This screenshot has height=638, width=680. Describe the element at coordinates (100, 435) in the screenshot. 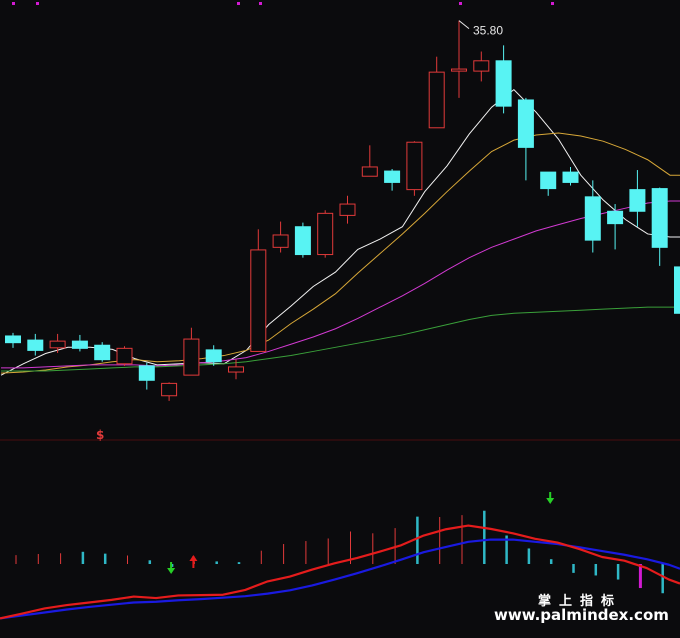

I see `signal-dollar-marker: $` at that location.